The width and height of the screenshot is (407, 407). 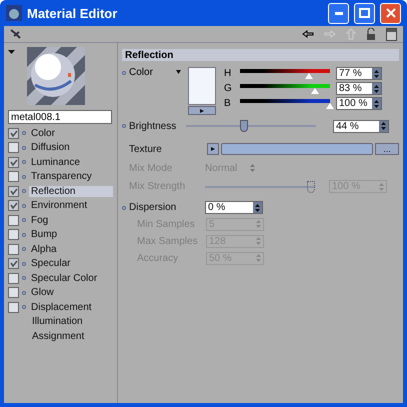 I want to click on channel-item: Illumination, so click(x=57, y=322).